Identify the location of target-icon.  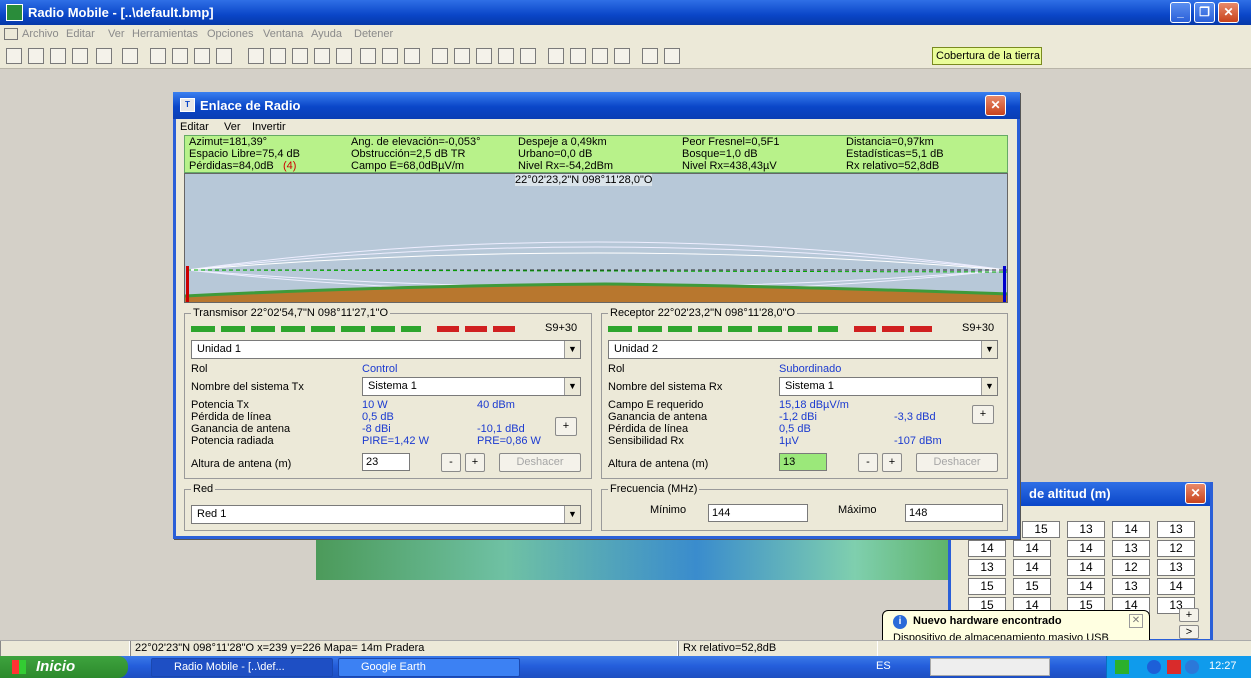
(322, 56).